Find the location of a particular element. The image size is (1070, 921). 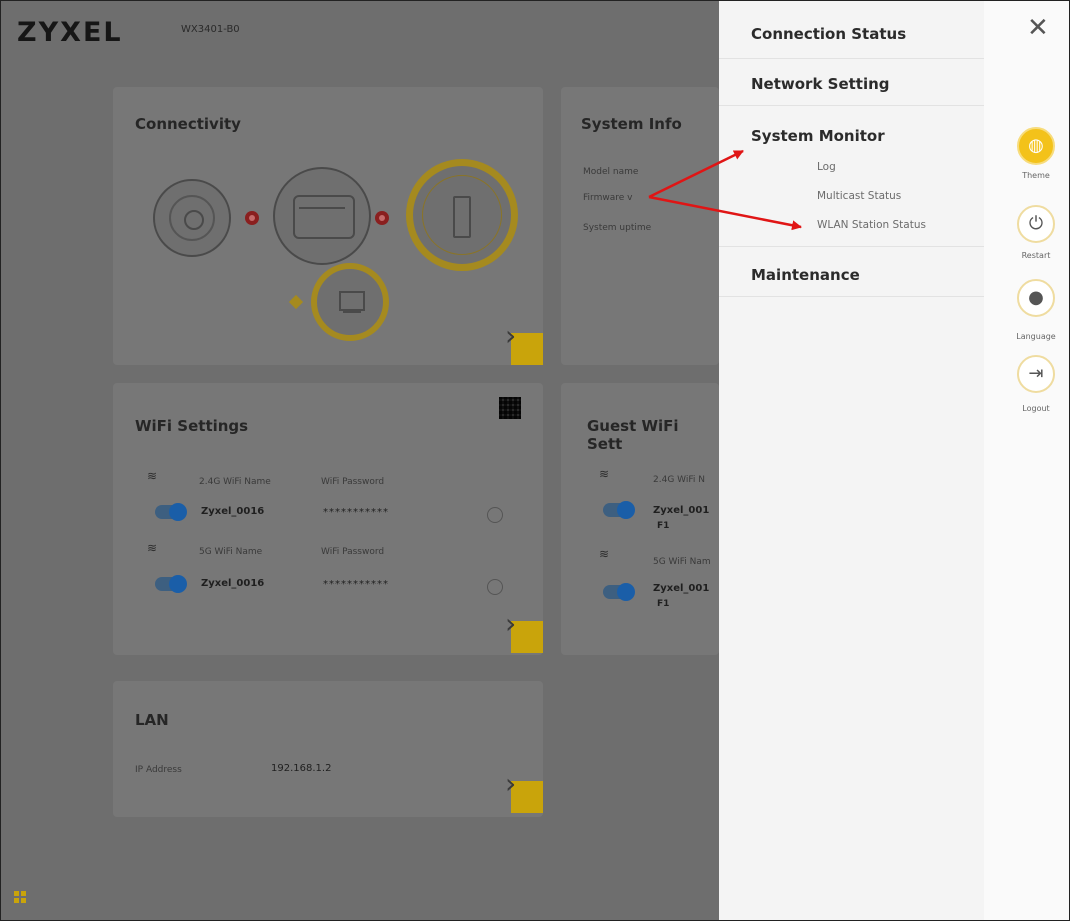

wifi-5g-toggle is located at coordinates (171, 584).